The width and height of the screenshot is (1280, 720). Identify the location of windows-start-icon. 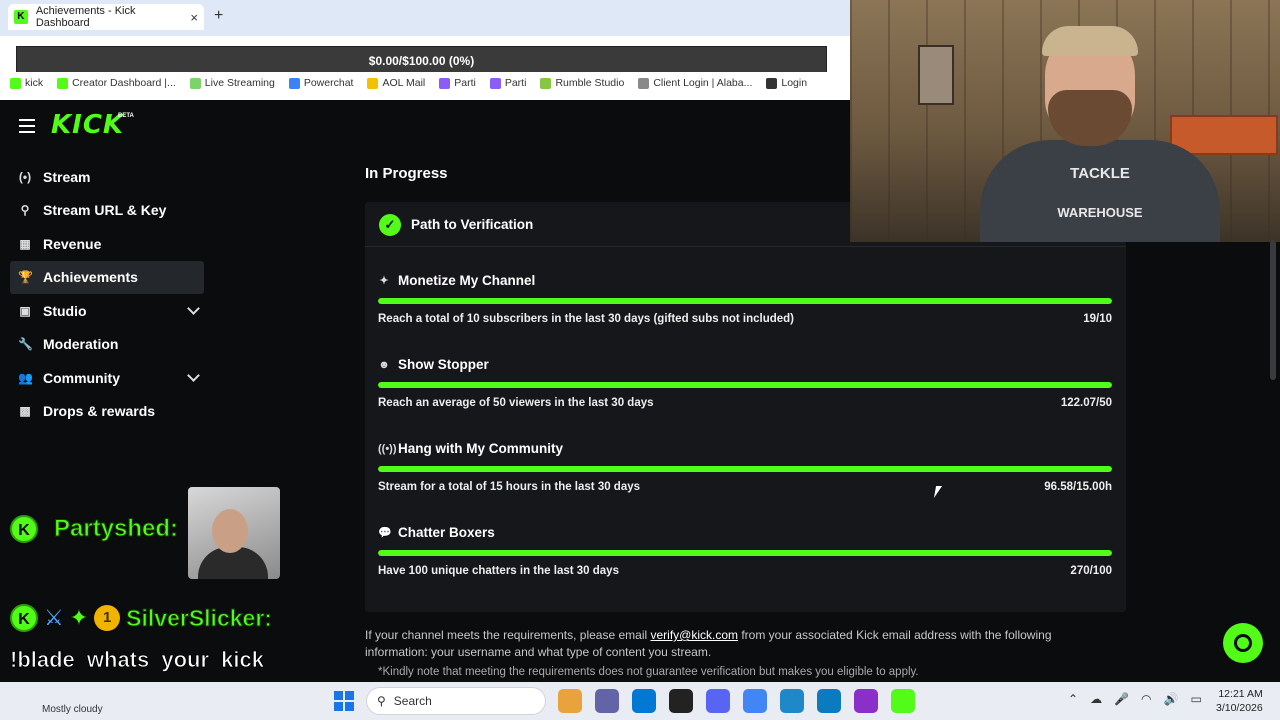
(344, 701).